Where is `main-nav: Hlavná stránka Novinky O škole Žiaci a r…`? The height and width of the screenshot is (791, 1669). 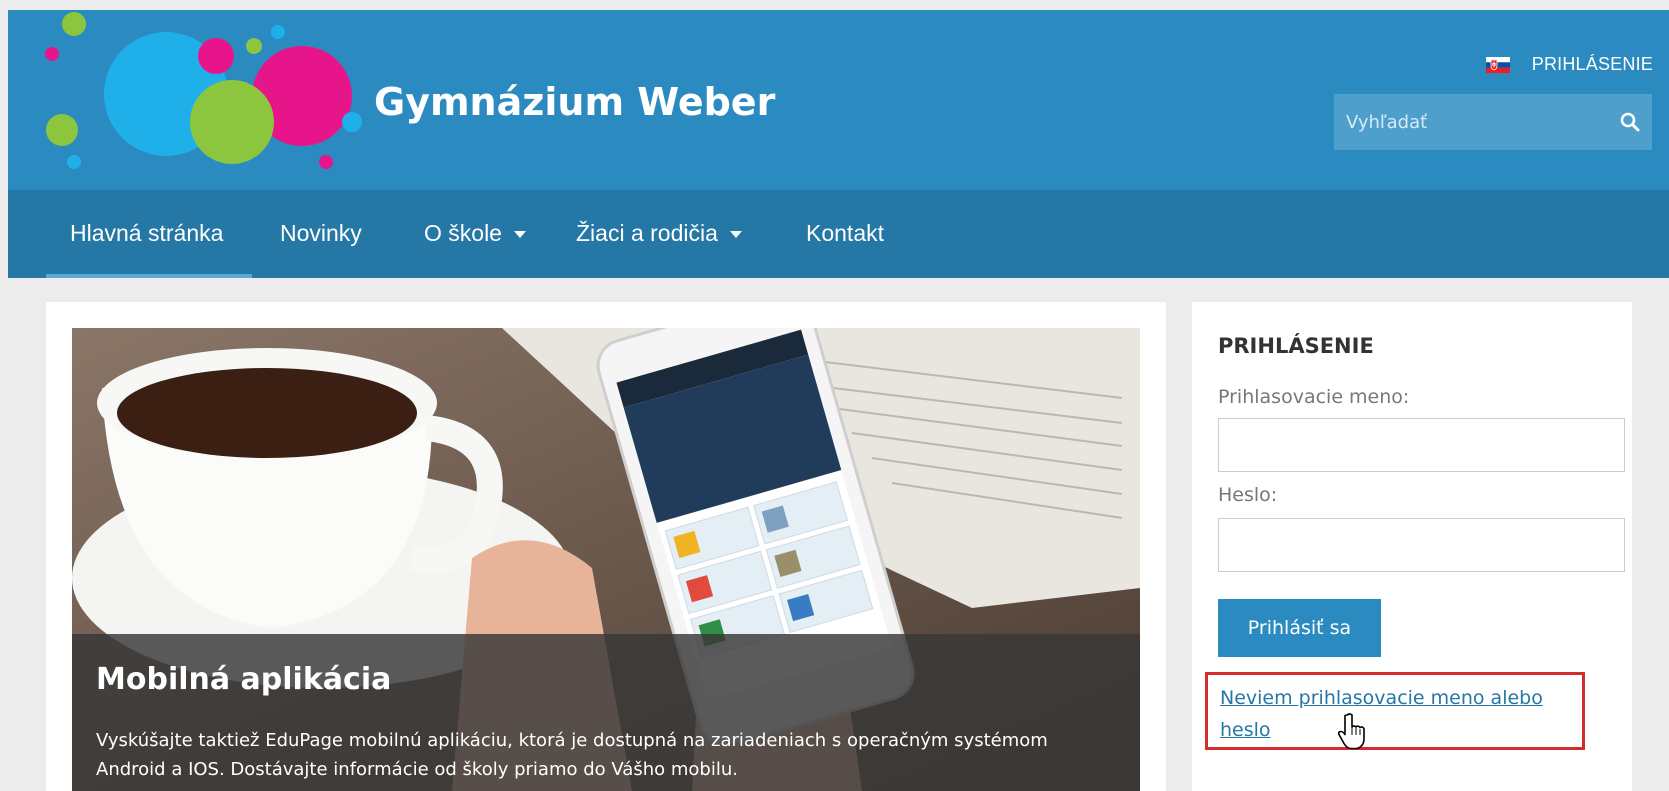 main-nav: Hlavná stránka Novinky O škole Žiaci a r… is located at coordinates (838, 234).